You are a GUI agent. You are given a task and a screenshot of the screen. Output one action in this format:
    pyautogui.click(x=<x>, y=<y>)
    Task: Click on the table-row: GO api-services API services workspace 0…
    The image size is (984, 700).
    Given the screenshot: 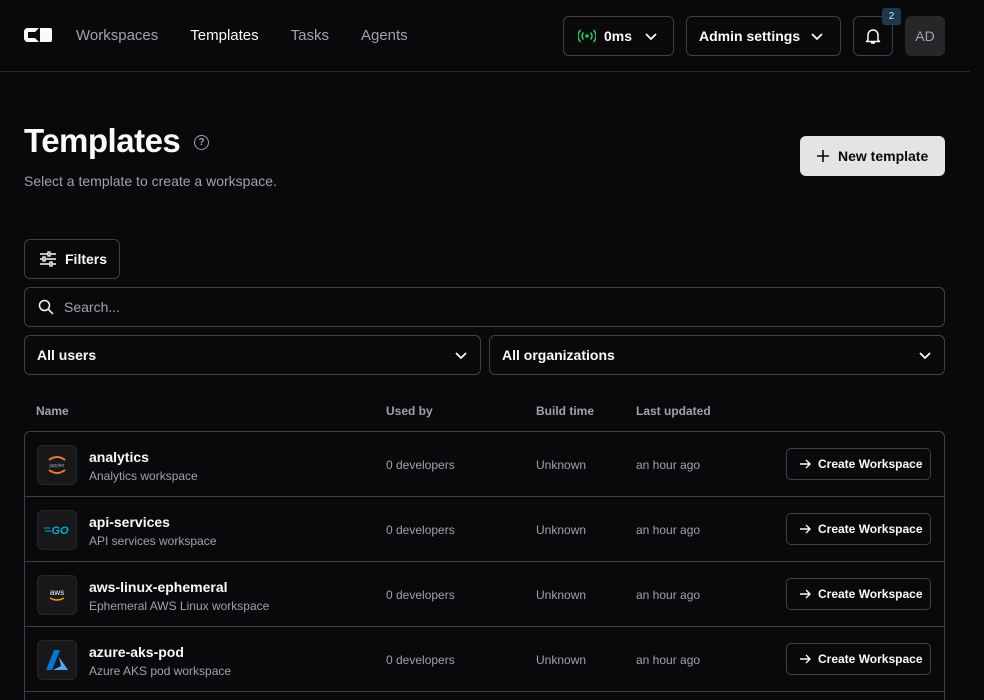 What is the action you would take?
    pyautogui.click(x=484, y=529)
    